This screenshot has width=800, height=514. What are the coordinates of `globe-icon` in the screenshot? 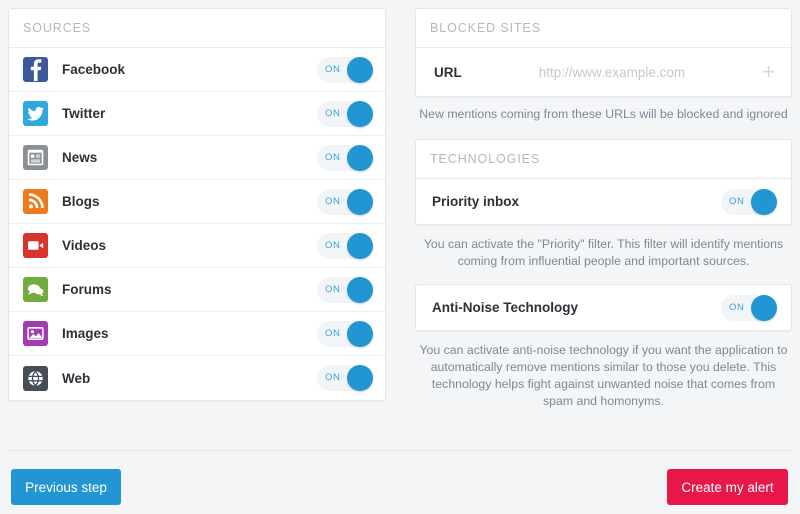 It's located at (35, 378).